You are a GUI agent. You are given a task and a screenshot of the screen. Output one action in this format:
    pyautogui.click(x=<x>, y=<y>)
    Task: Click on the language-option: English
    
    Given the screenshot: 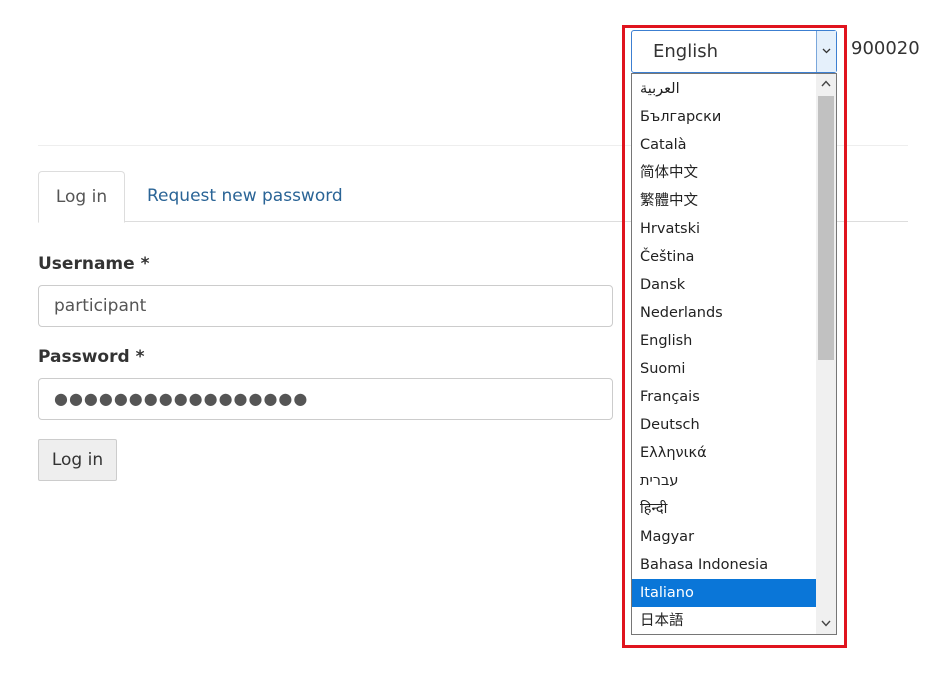 What is the action you would take?
    pyautogui.click(x=724, y=341)
    